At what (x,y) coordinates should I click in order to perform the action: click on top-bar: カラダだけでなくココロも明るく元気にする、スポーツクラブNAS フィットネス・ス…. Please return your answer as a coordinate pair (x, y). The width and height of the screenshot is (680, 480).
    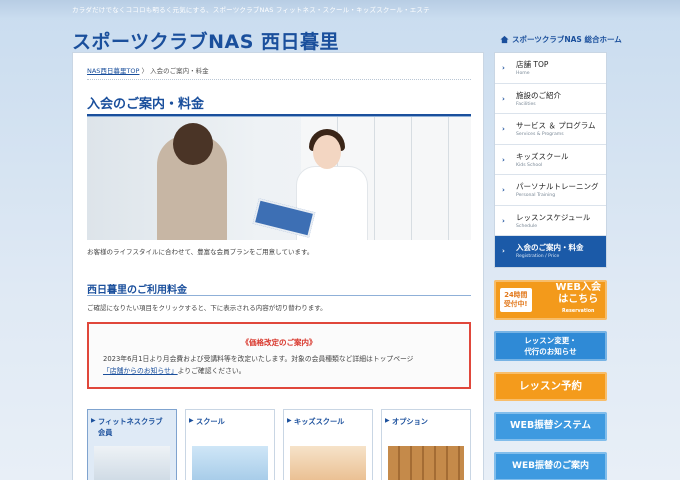
    Looking at the image, I should click on (340, 9).